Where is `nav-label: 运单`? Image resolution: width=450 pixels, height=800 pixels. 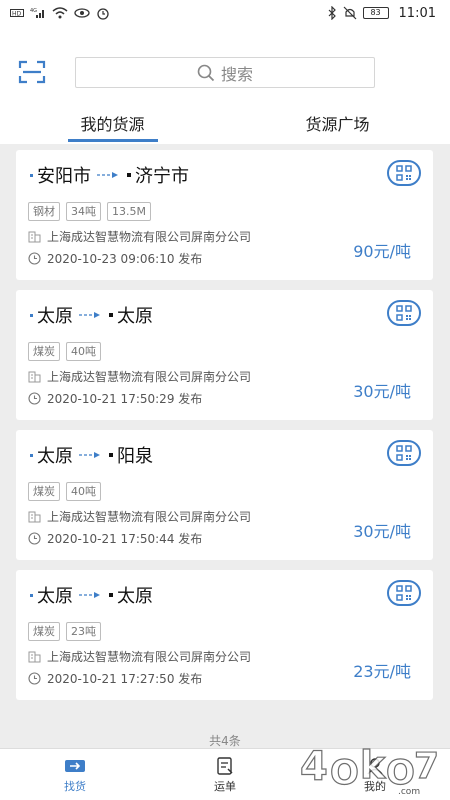 nav-label: 运单 is located at coordinates (225, 786).